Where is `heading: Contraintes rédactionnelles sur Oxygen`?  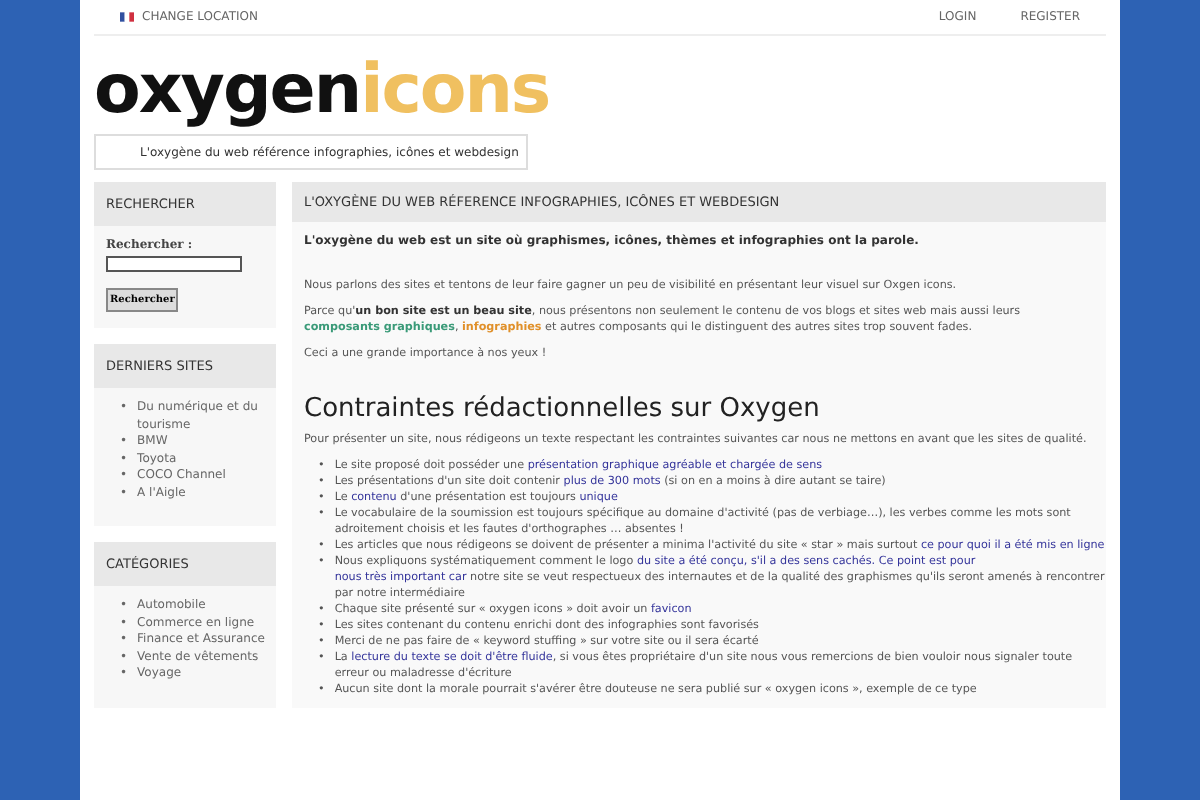
heading: Contraintes rédactionnelles sur Oxygen is located at coordinates (563, 409).